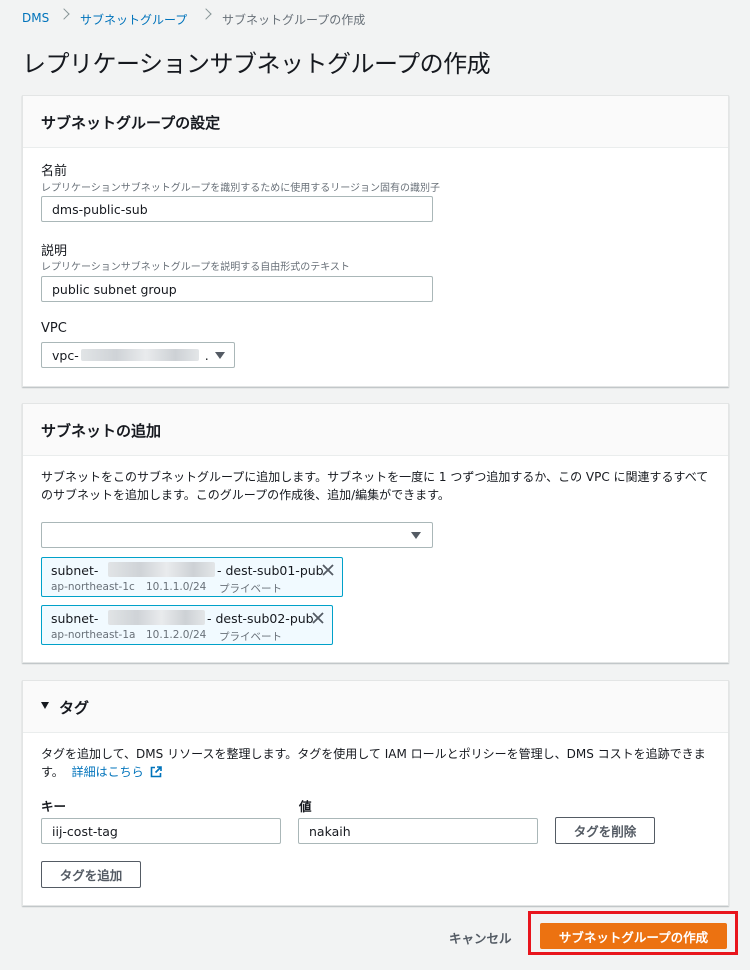  What do you see at coordinates (65, 355) in the screenshot?
I see `vpc-select-prefix: vpc-` at bounding box center [65, 355].